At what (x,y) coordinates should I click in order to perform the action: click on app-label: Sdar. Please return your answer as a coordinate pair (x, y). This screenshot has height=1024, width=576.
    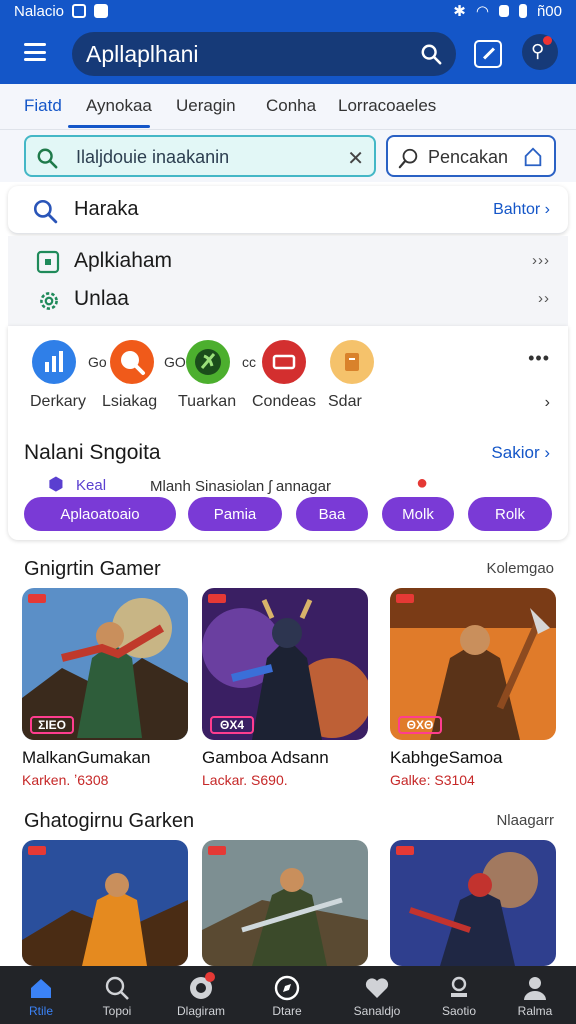
    Looking at the image, I should click on (345, 401).